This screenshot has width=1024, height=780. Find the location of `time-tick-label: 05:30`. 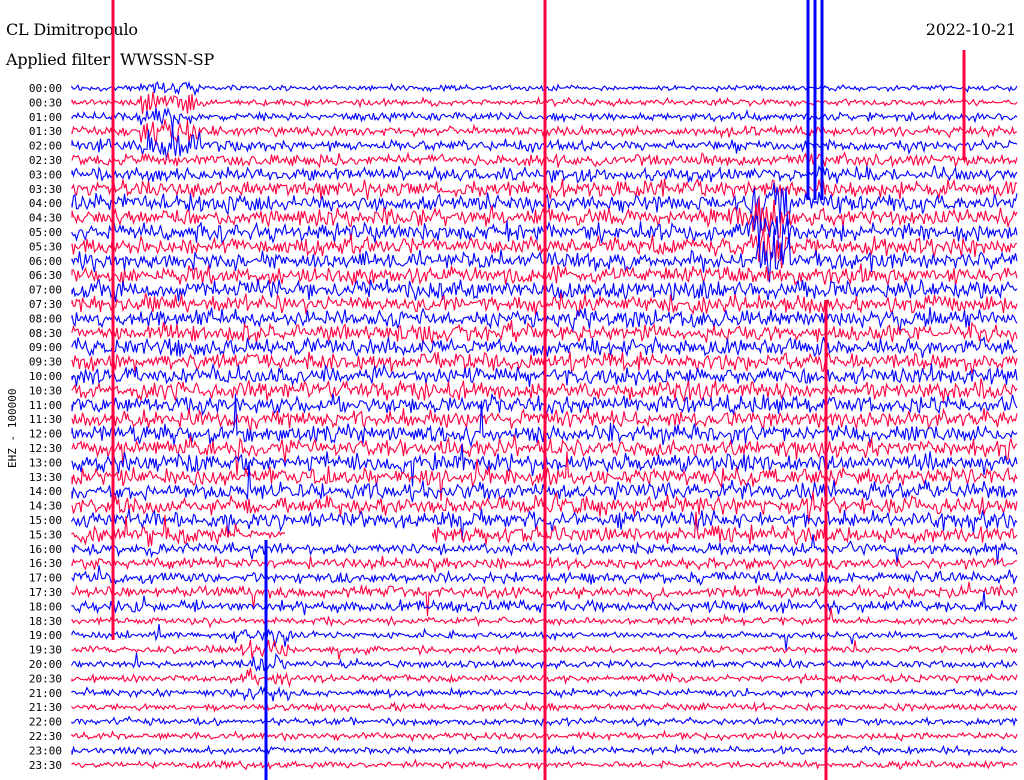

time-tick-label: 05:30 is located at coordinates (45, 246).